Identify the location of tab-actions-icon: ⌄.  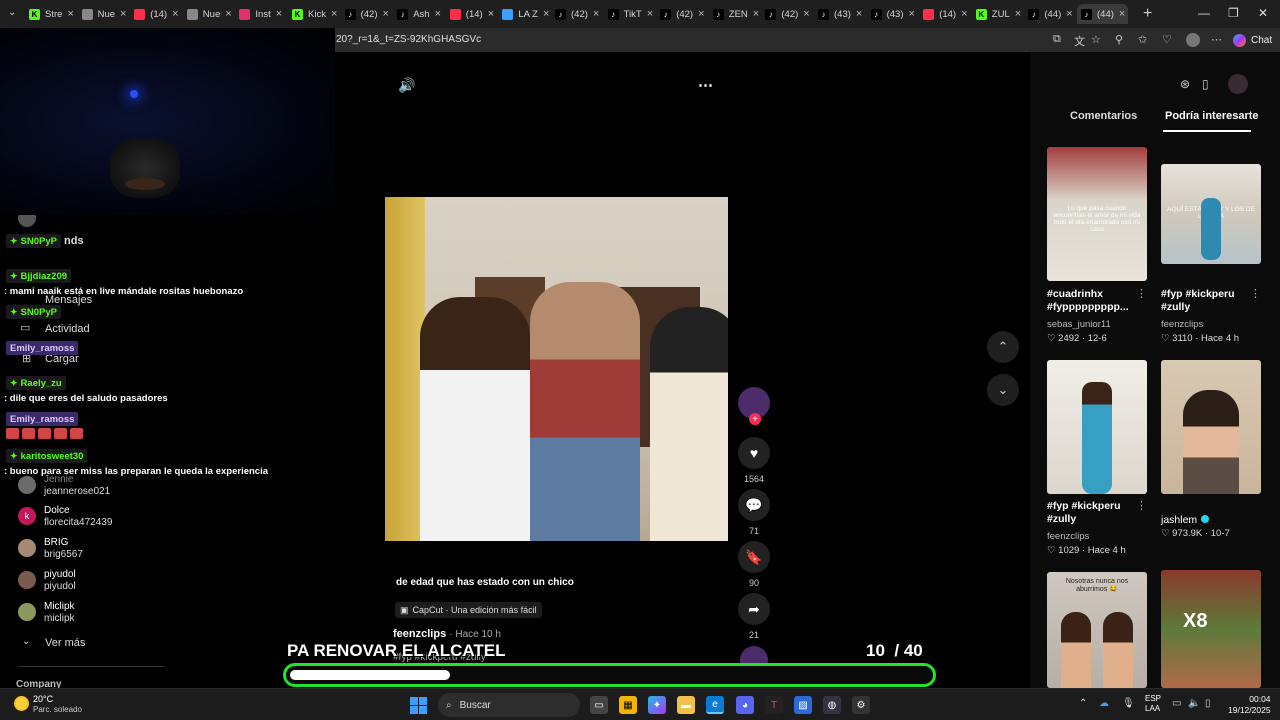
(12, 12).